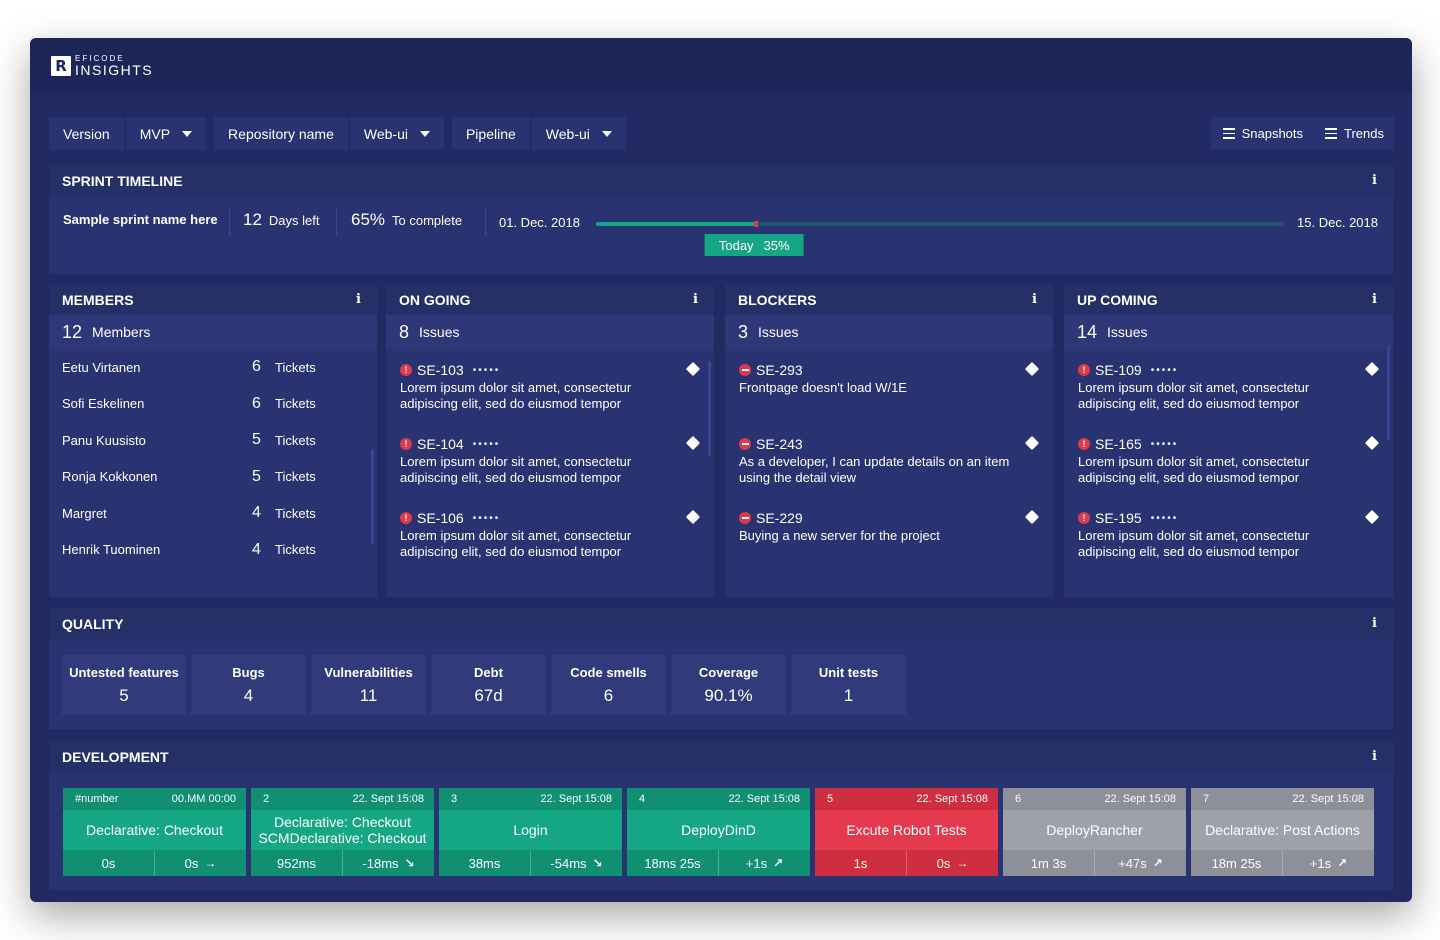  What do you see at coordinates (488, 685) in the screenshot?
I see `metric-debt: Debt 67d` at bounding box center [488, 685].